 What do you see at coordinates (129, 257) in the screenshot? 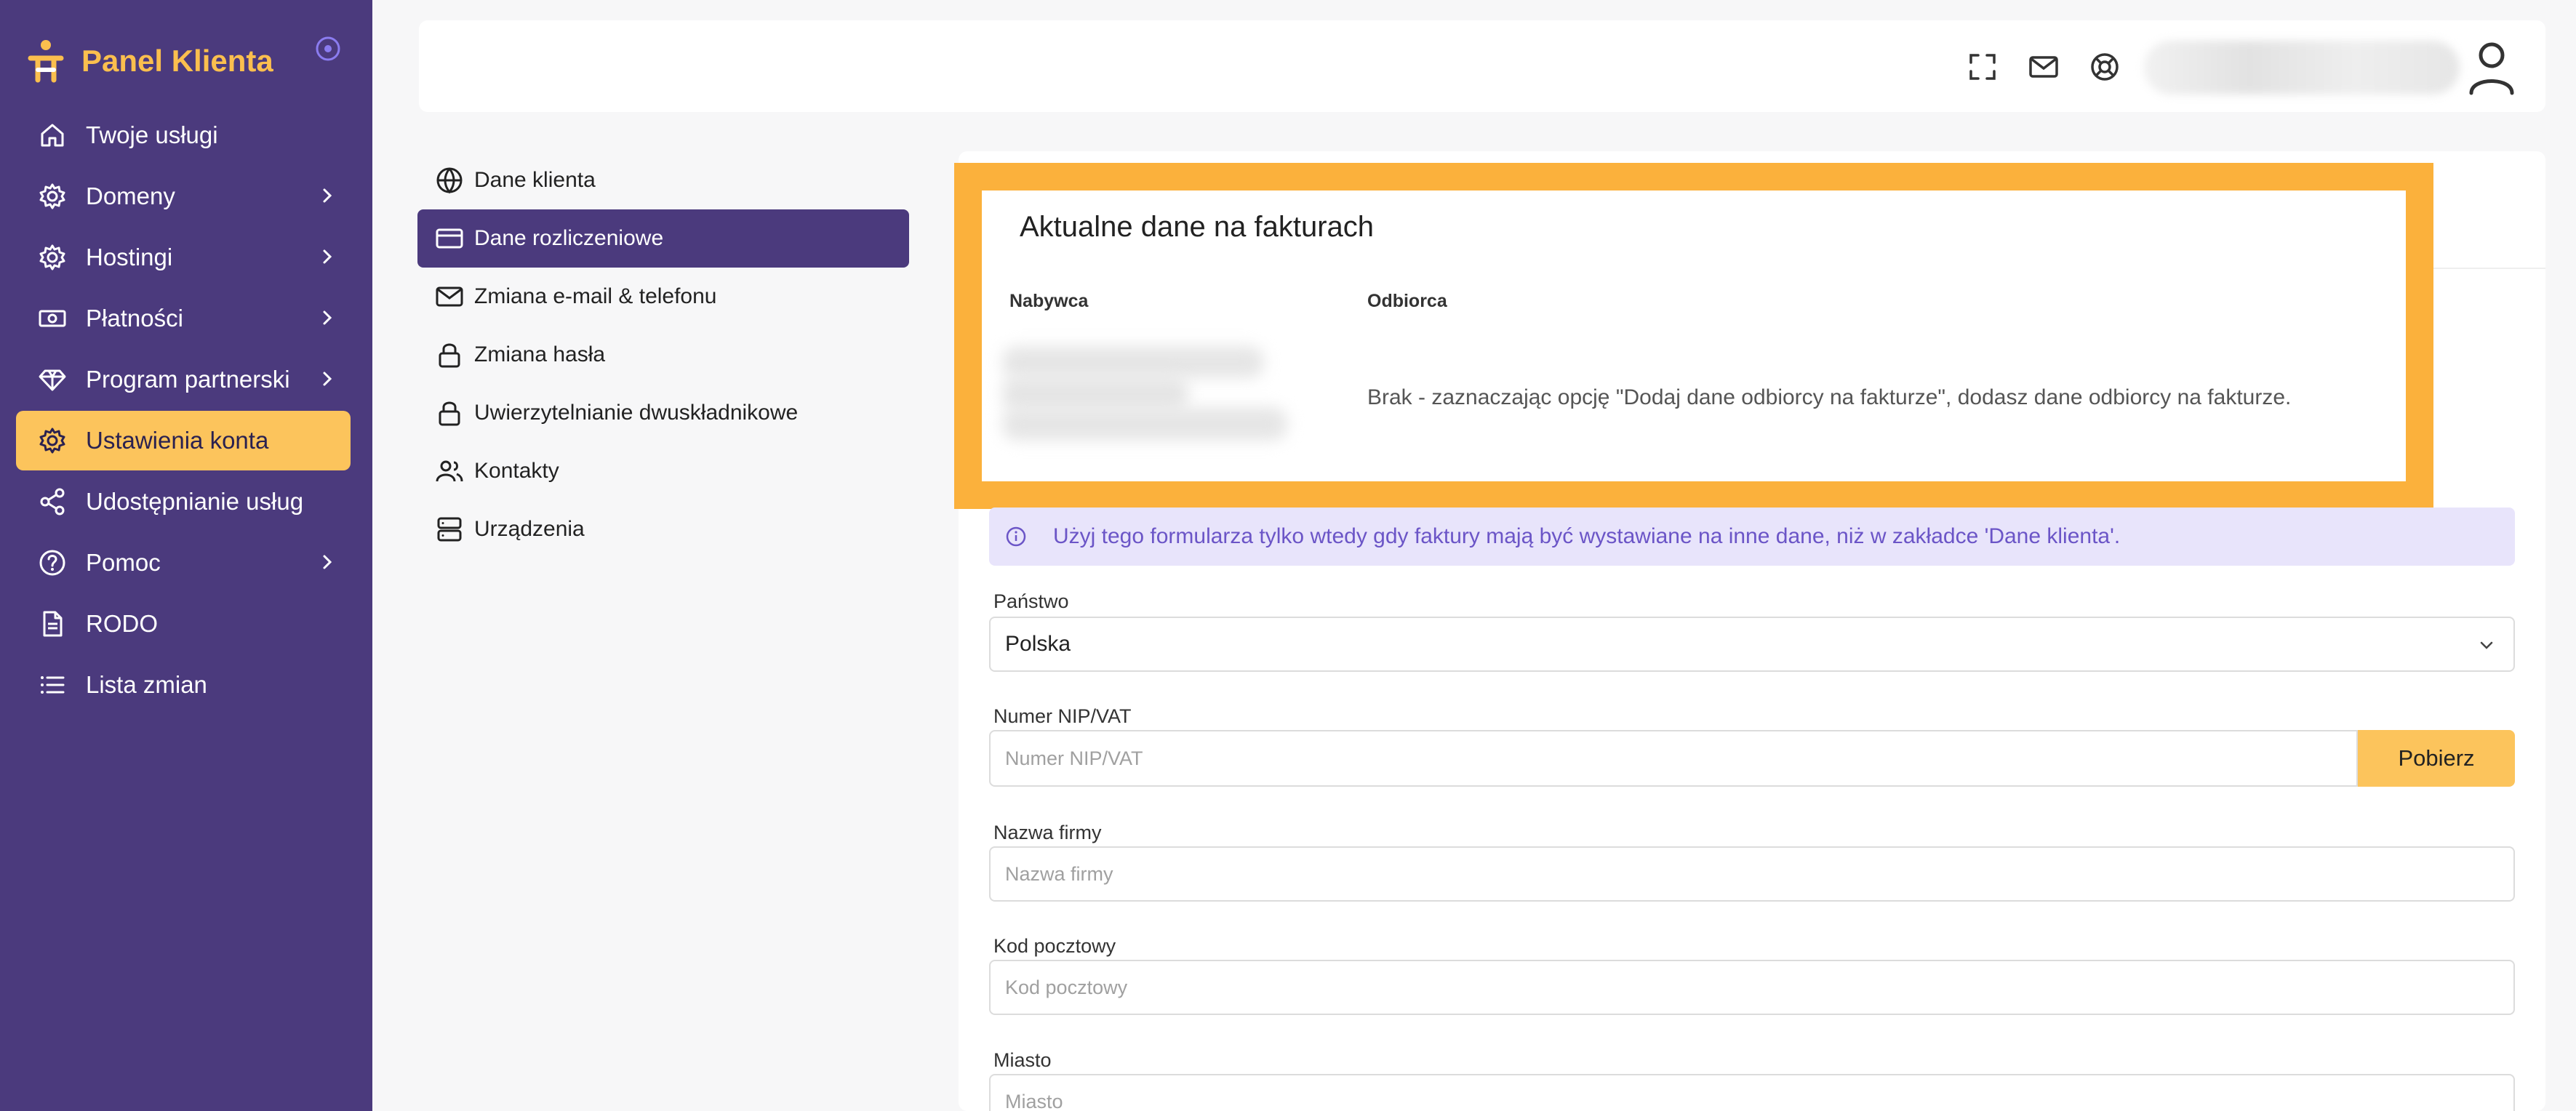
I see `sidebar-item-label: Hostingi` at bounding box center [129, 257].